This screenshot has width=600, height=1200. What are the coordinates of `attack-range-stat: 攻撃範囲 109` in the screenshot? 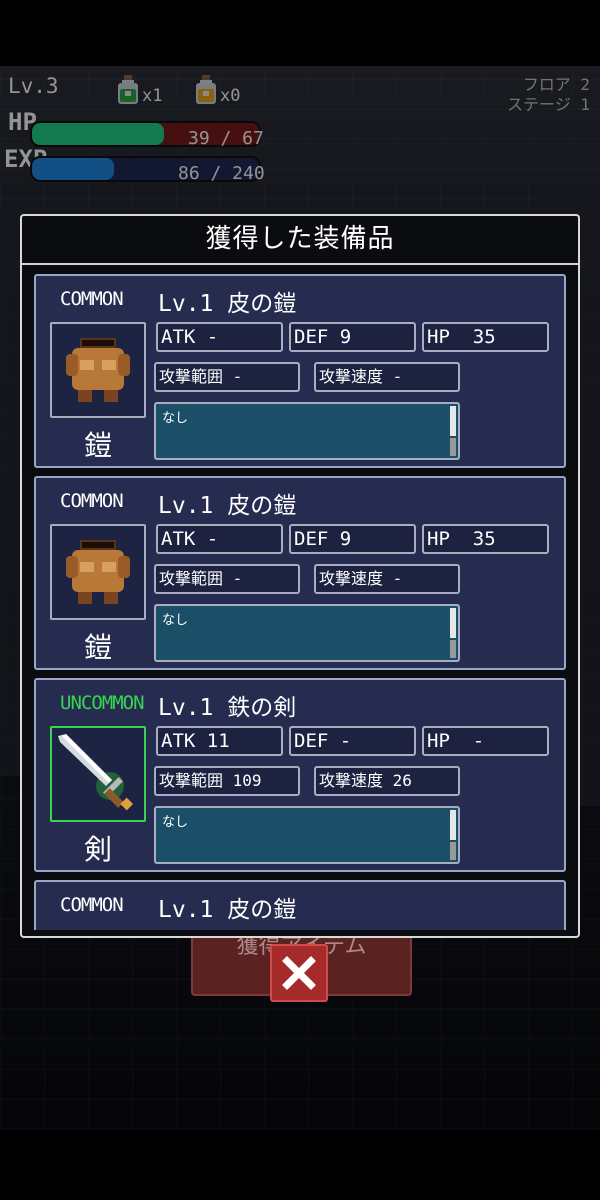 It's located at (227, 781).